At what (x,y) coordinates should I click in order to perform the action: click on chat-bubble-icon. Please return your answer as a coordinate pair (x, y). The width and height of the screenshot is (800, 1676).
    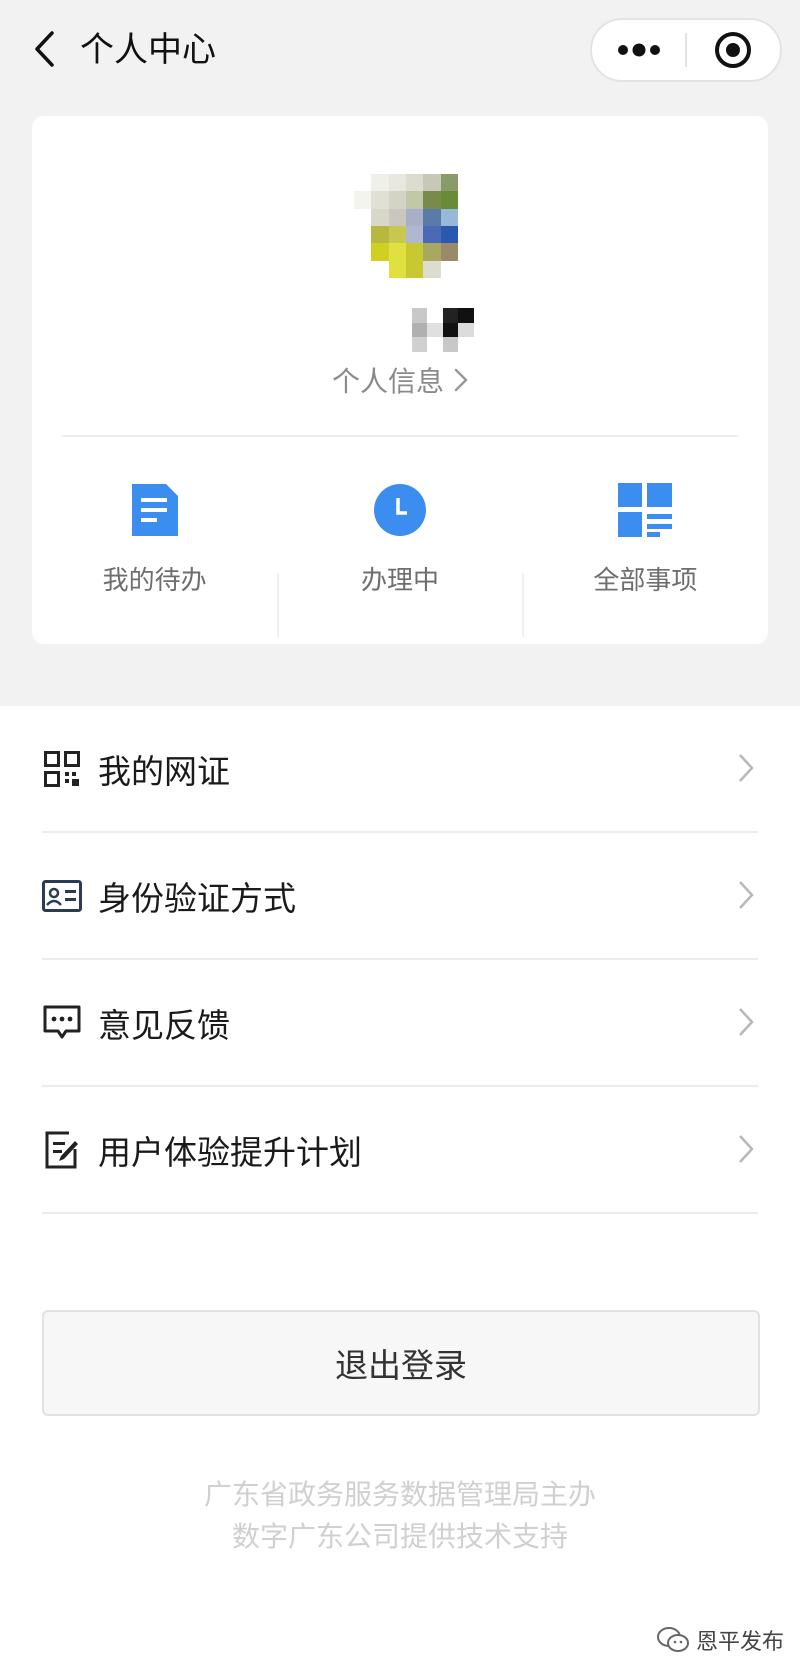
    Looking at the image, I should click on (62, 1023).